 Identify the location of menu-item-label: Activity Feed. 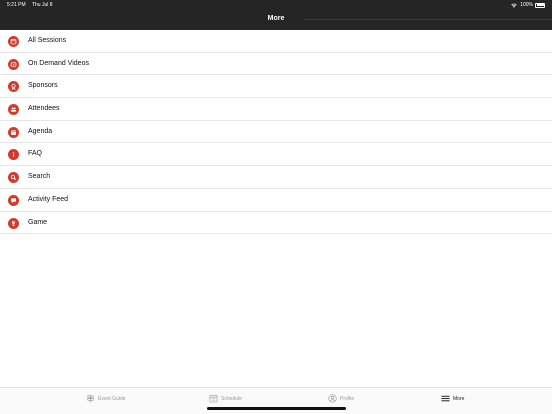
(48, 199).